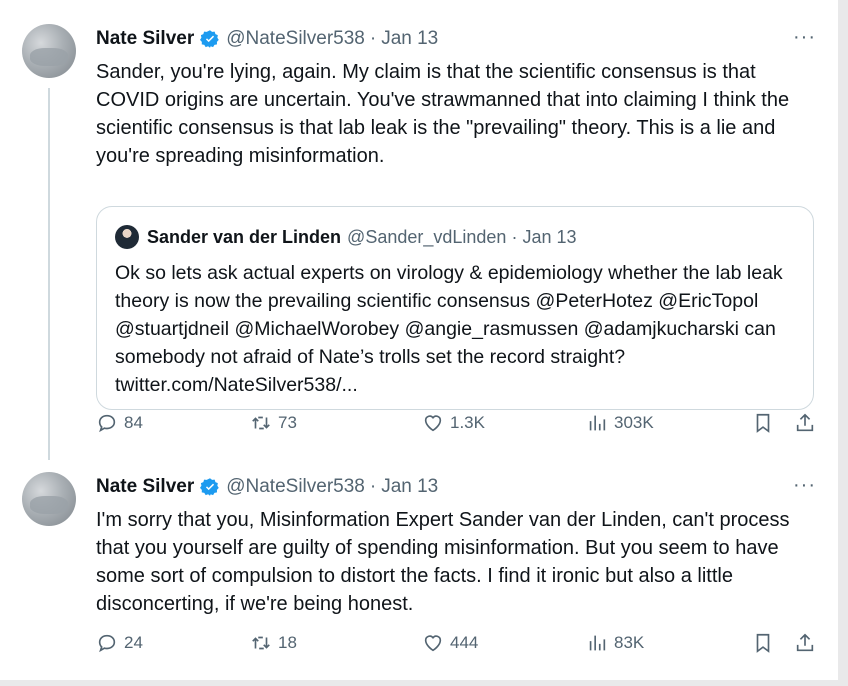 Image resolution: width=848 pixels, height=686 pixels. I want to click on retweet-button: 18, so click(273, 643).